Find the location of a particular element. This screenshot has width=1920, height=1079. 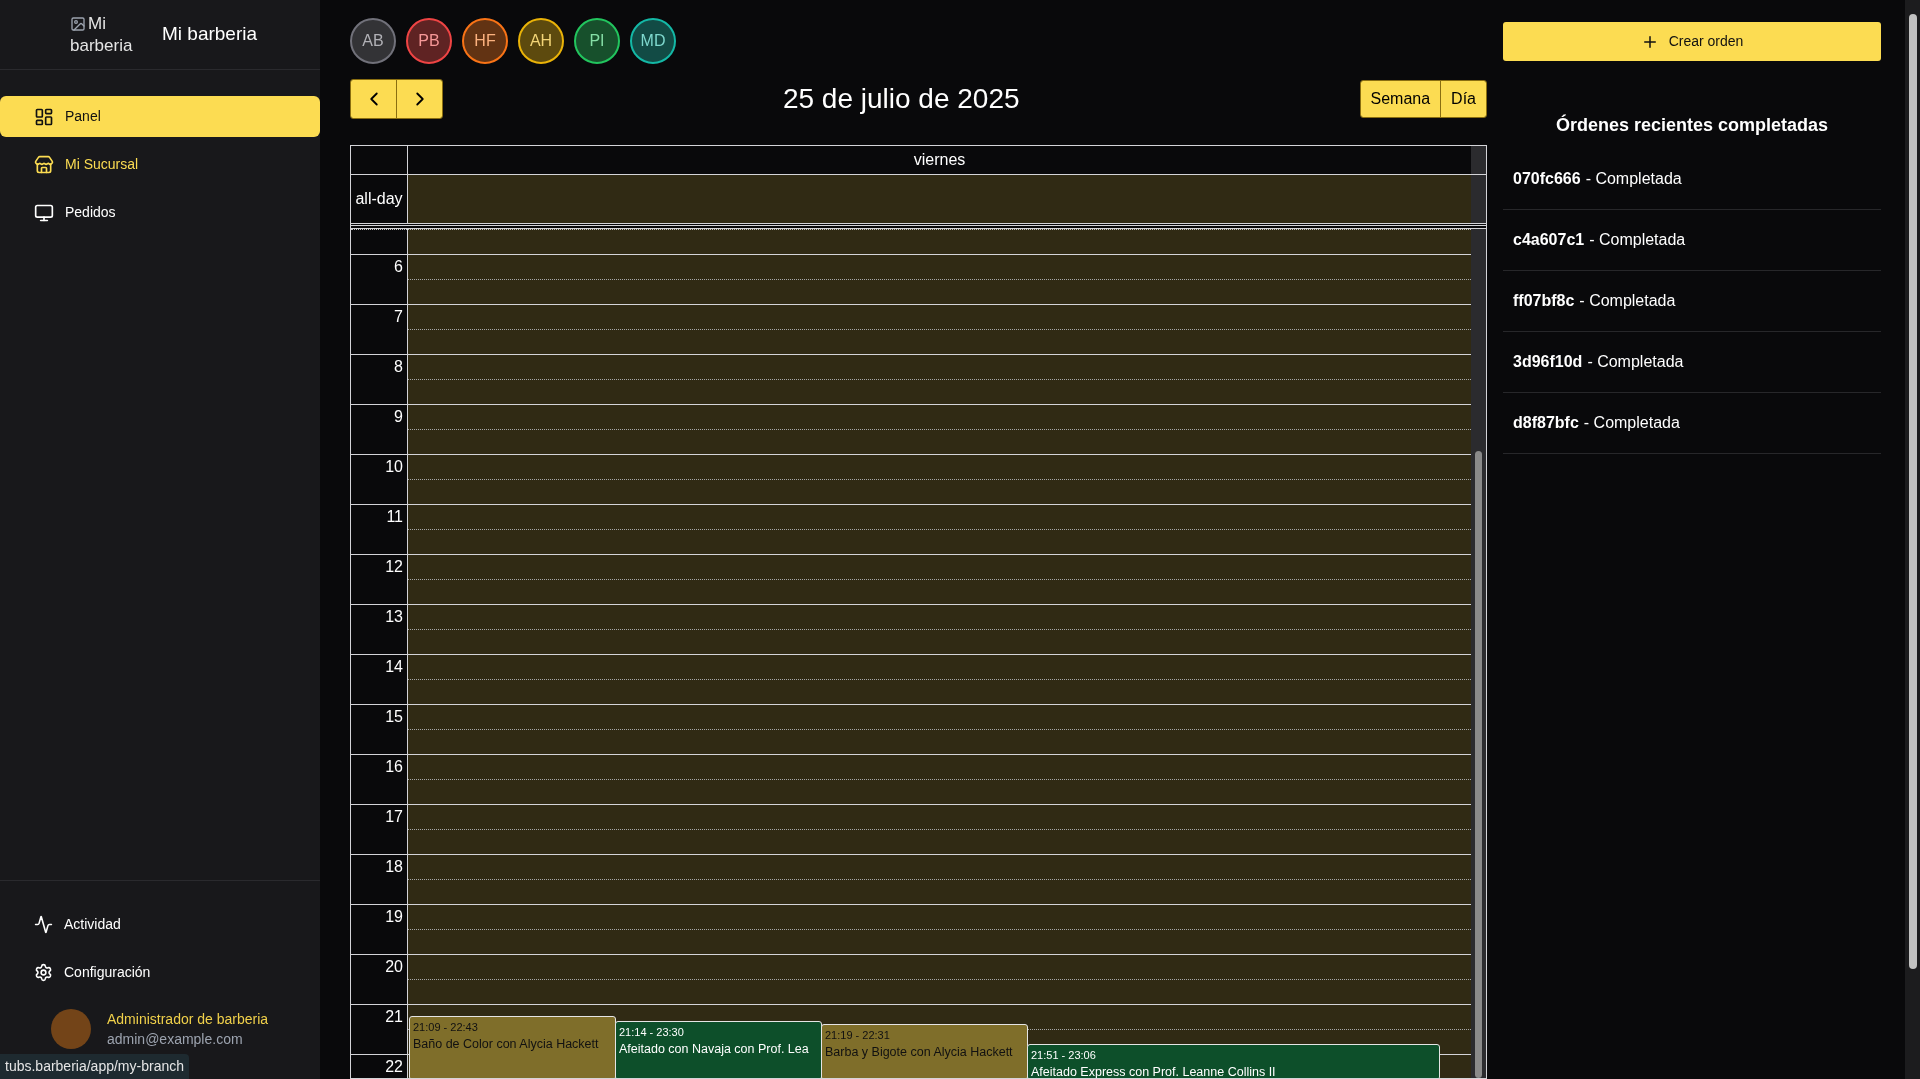

settings-icon is located at coordinates (43, 972).